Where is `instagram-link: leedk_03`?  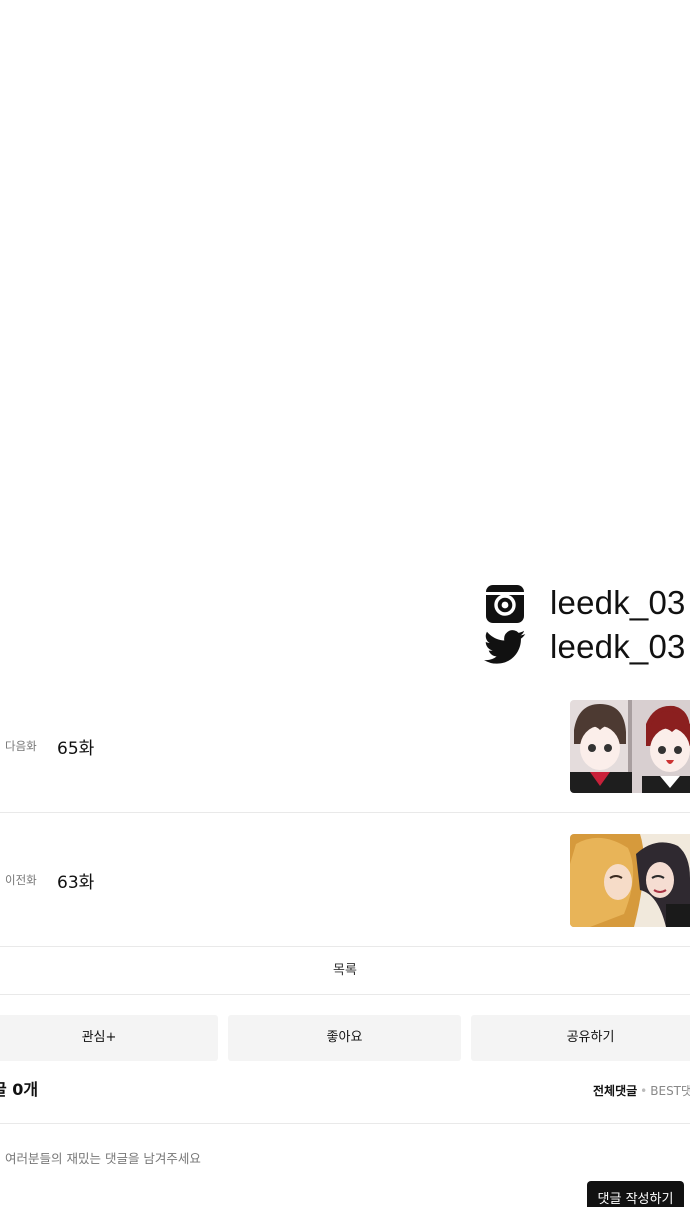
instagram-link: leedk_03 is located at coordinates (587, 604).